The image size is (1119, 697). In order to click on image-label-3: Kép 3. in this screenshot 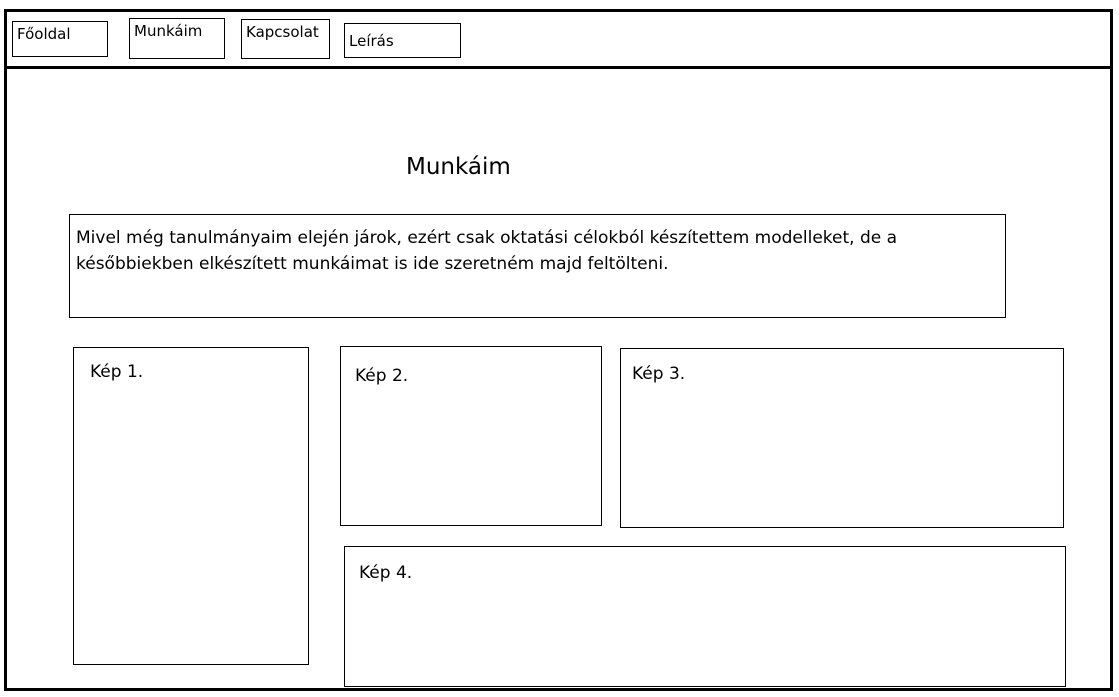, I will do `click(659, 374)`.